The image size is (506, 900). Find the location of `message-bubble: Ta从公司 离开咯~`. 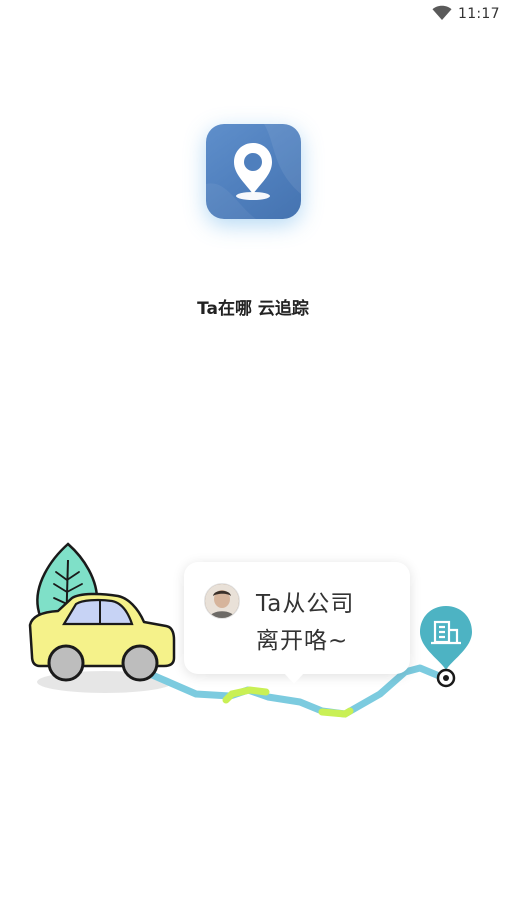

message-bubble: Ta从公司 离开咯~ is located at coordinates (297, 623).